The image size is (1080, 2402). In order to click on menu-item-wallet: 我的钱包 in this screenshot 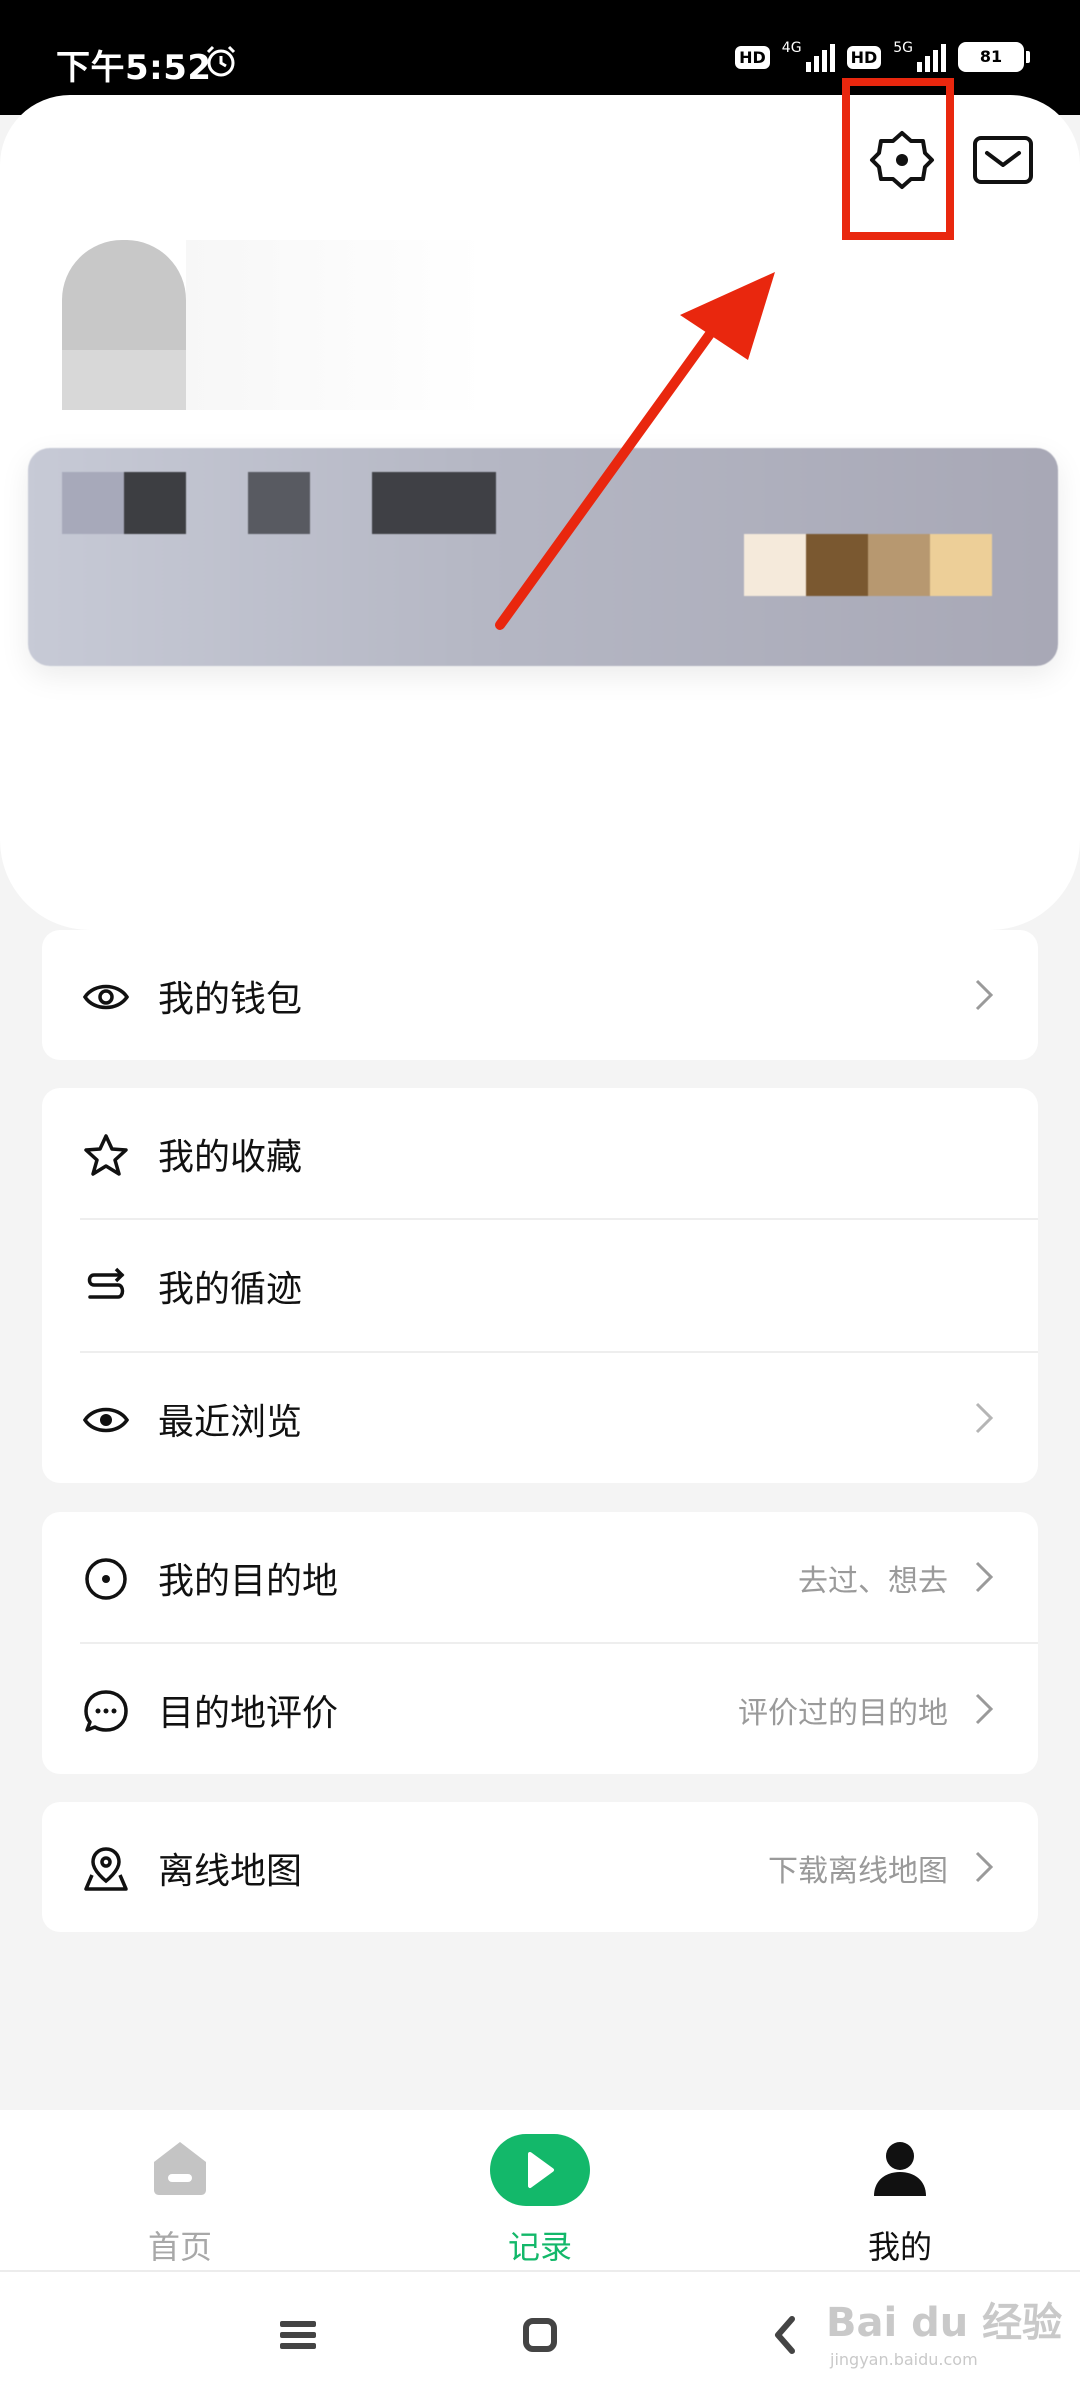, I will do `click(540, 995)`.